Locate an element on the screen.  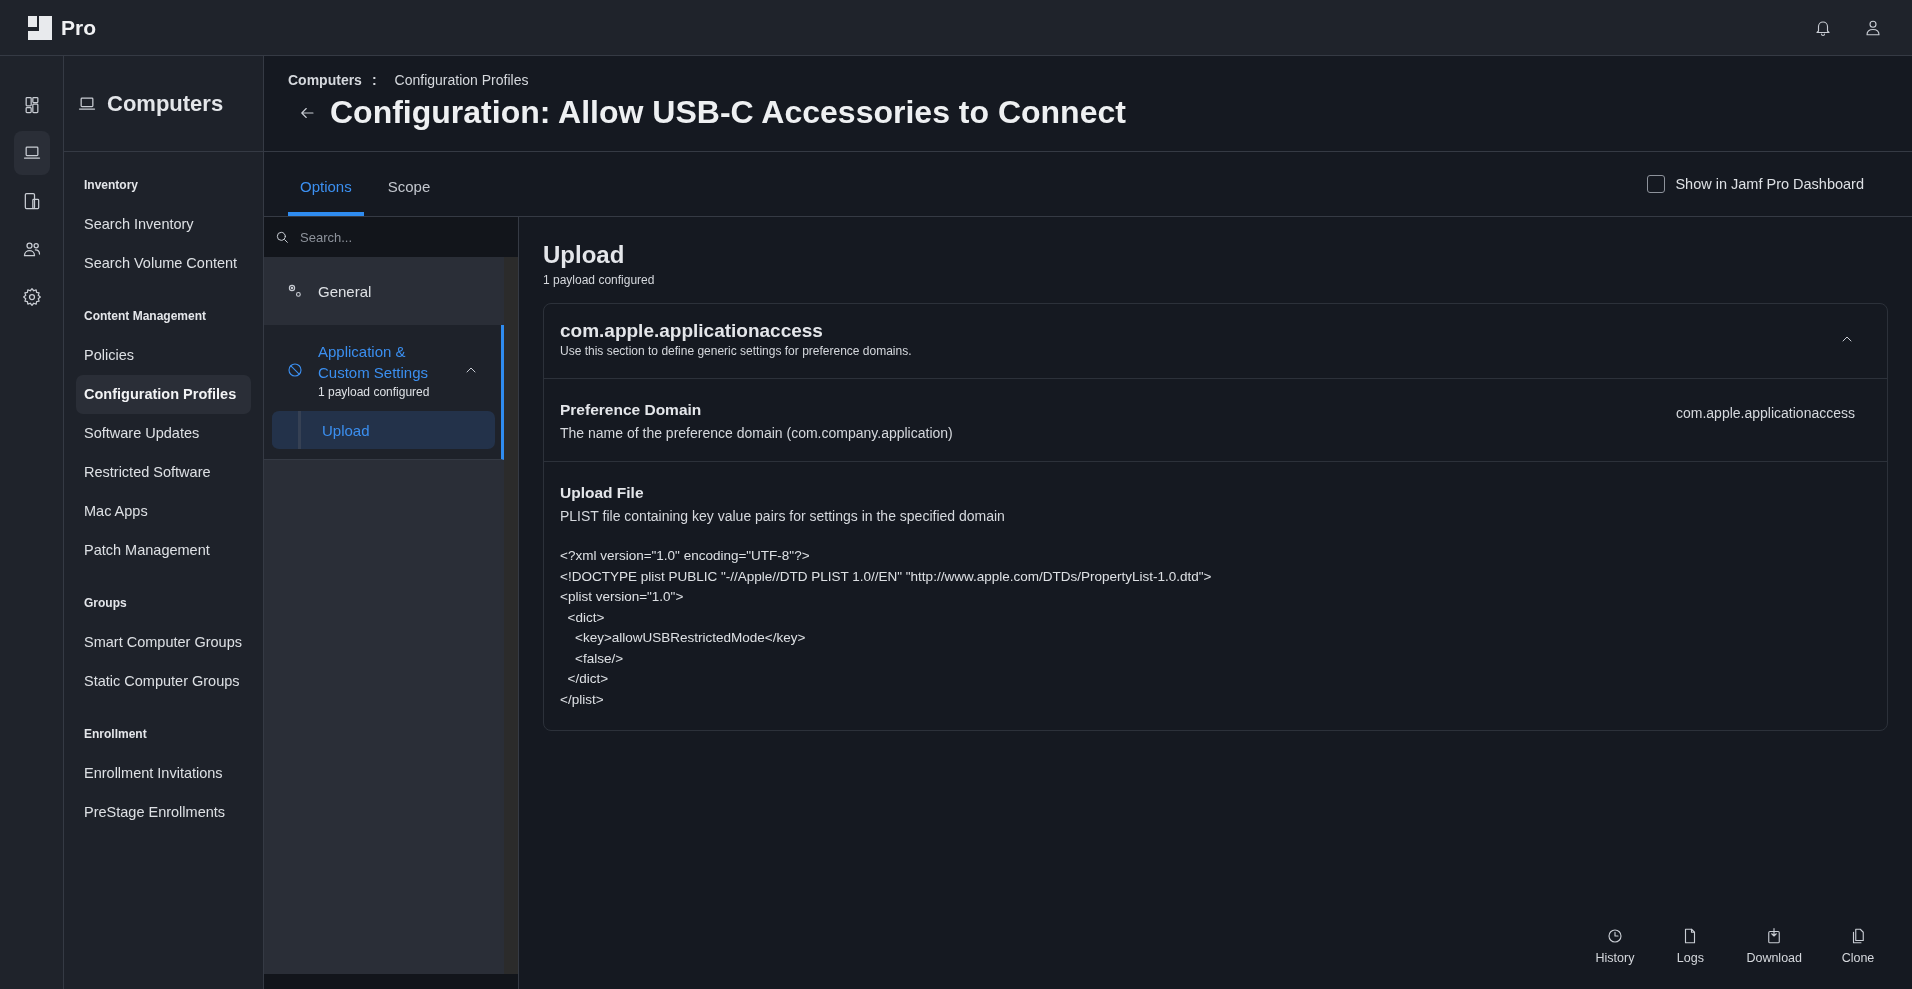
code-line: <!DOCTYPE plist PUBLIC "-//Apple//DTD PLIST 1.0//EN" "http://www.apple.com/DTDs/PropertyList-1.0.dtd"> is located at coordinates (886, 576).